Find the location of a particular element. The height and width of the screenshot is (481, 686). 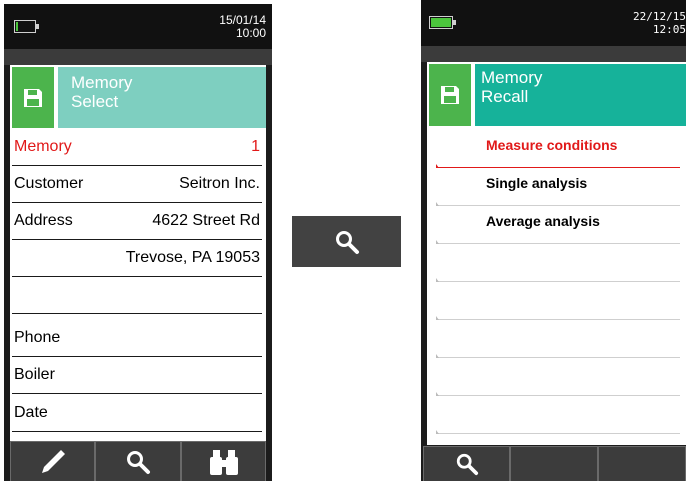

title-line-2: Recall is located at coordinates (505, 96).